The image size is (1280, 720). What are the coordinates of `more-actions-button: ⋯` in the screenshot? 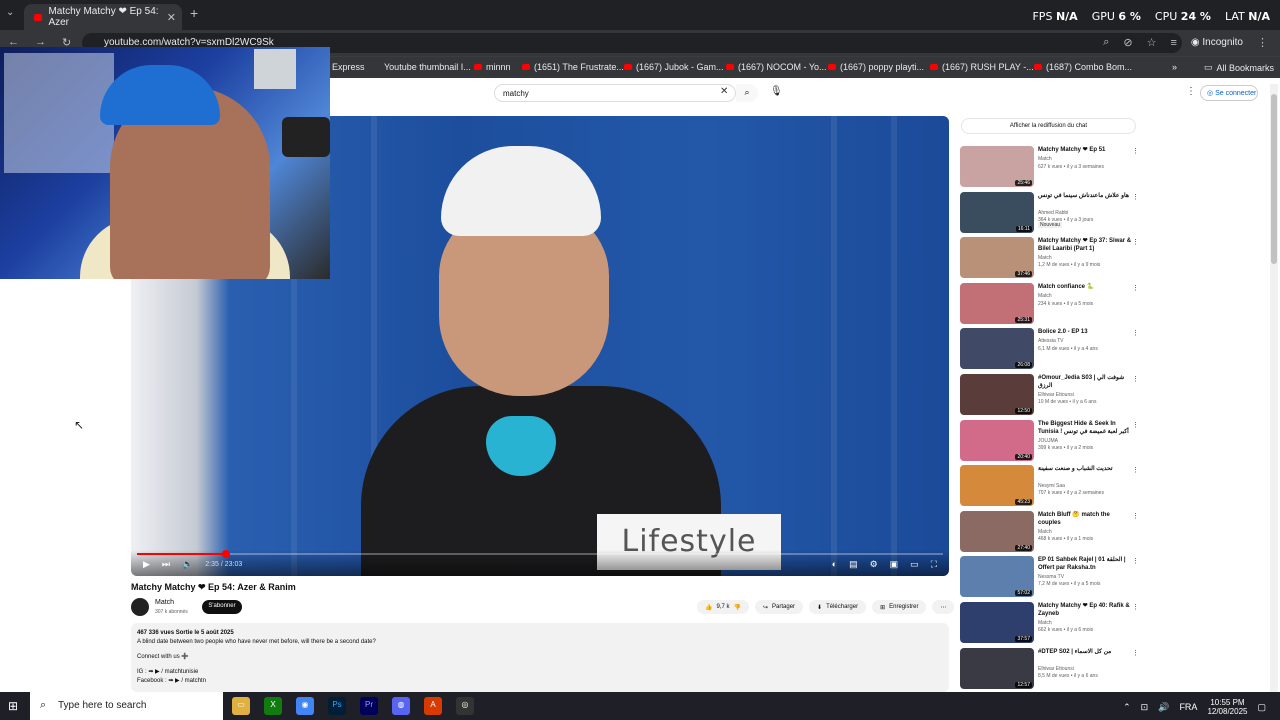 It's located at (943, 607).